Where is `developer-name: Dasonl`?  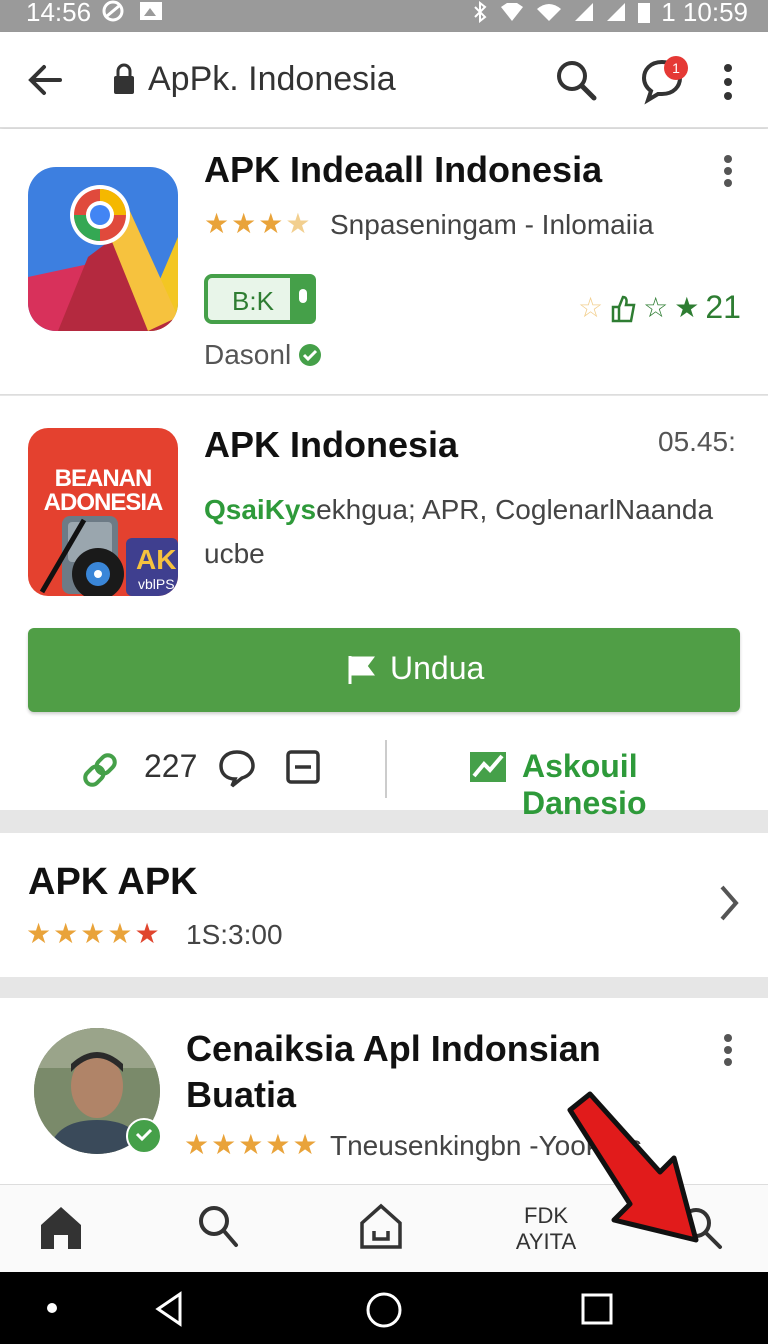 developer-name: Dasonl is located at coordinates (247, 355).